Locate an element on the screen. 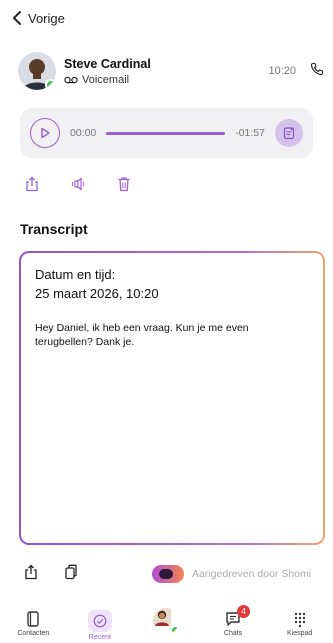 The width and height of the screenshot is (333, 643). keypad-icon is located at coordinates (299, 620).